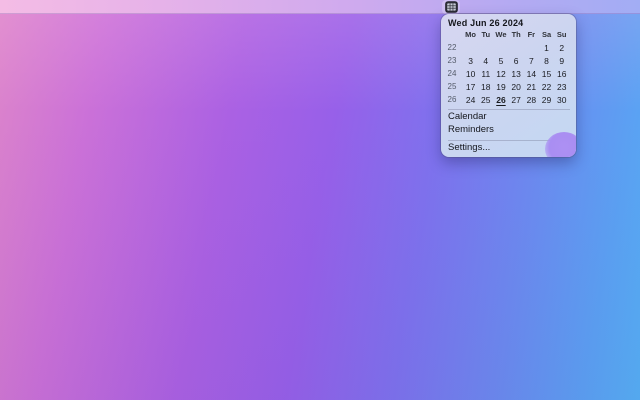 Image resolution: width=640 pixels, height=400 pixels. Describe the element at coordinates (470, 73) in the screenshot. I see `day-cell: 10` at that location.